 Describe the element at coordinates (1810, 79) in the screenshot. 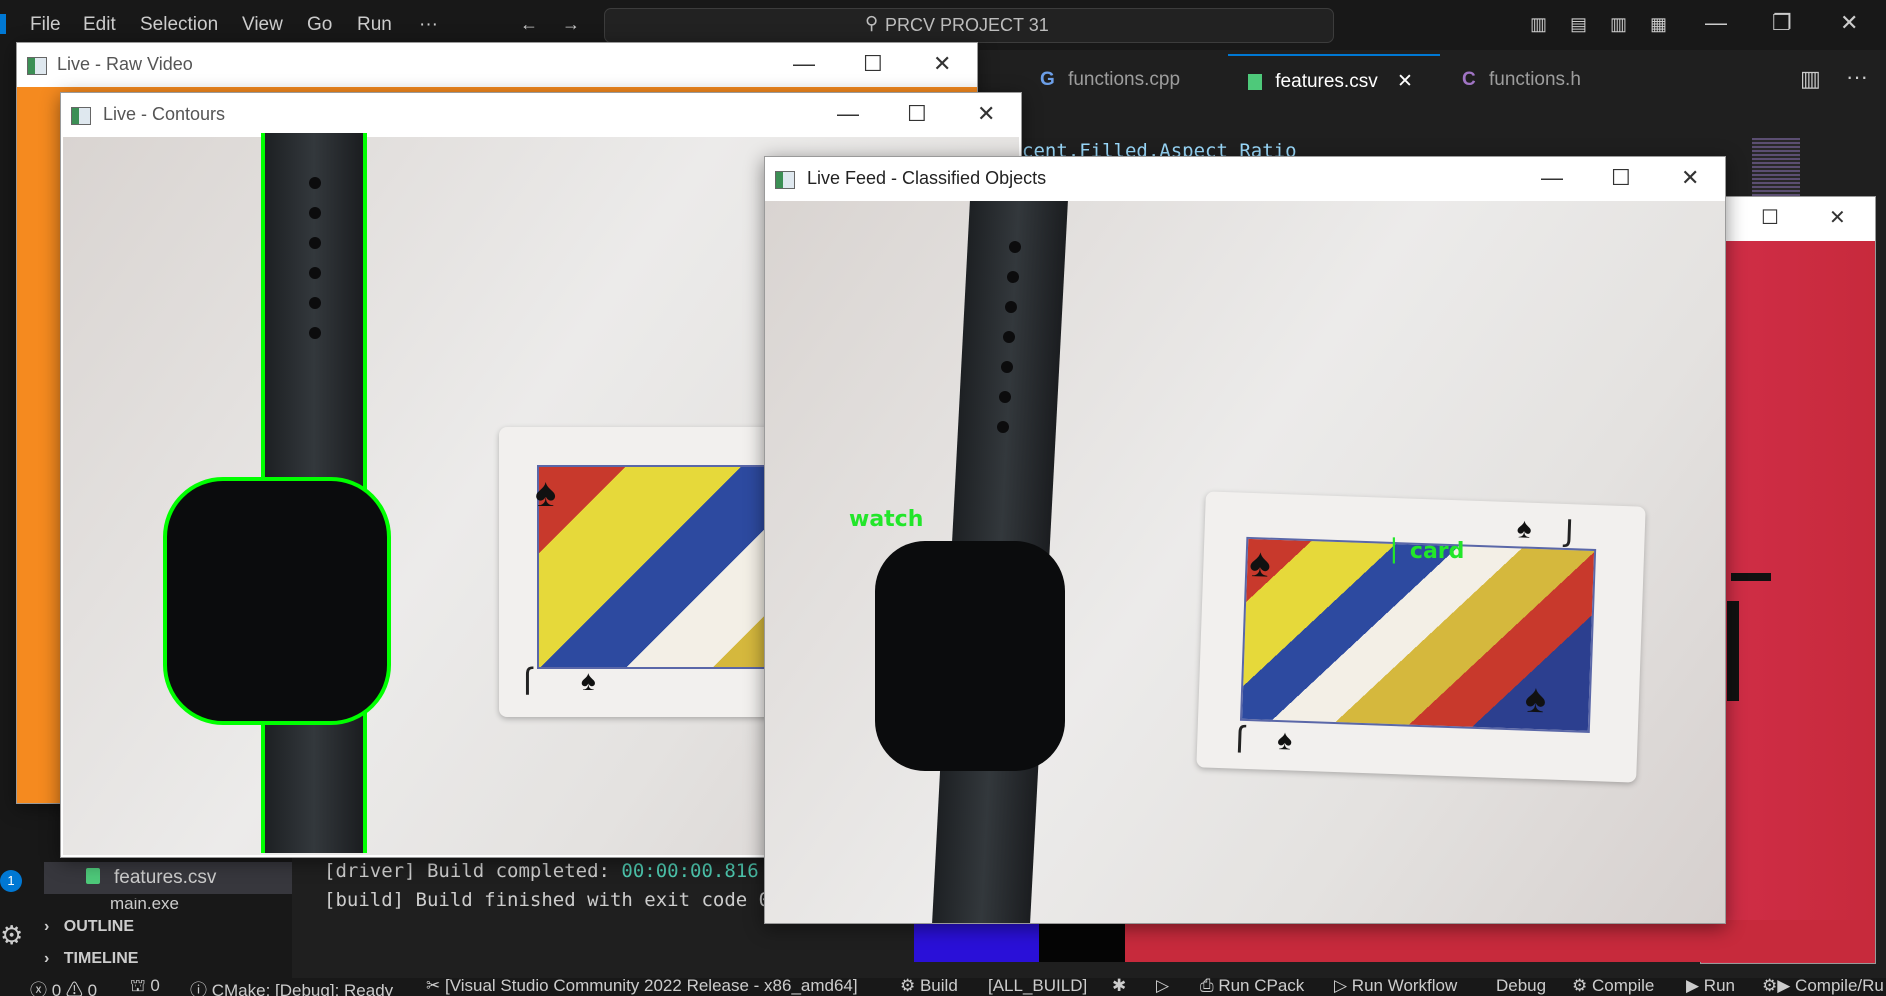

I see `split-editor-icon: ▥` at that location.